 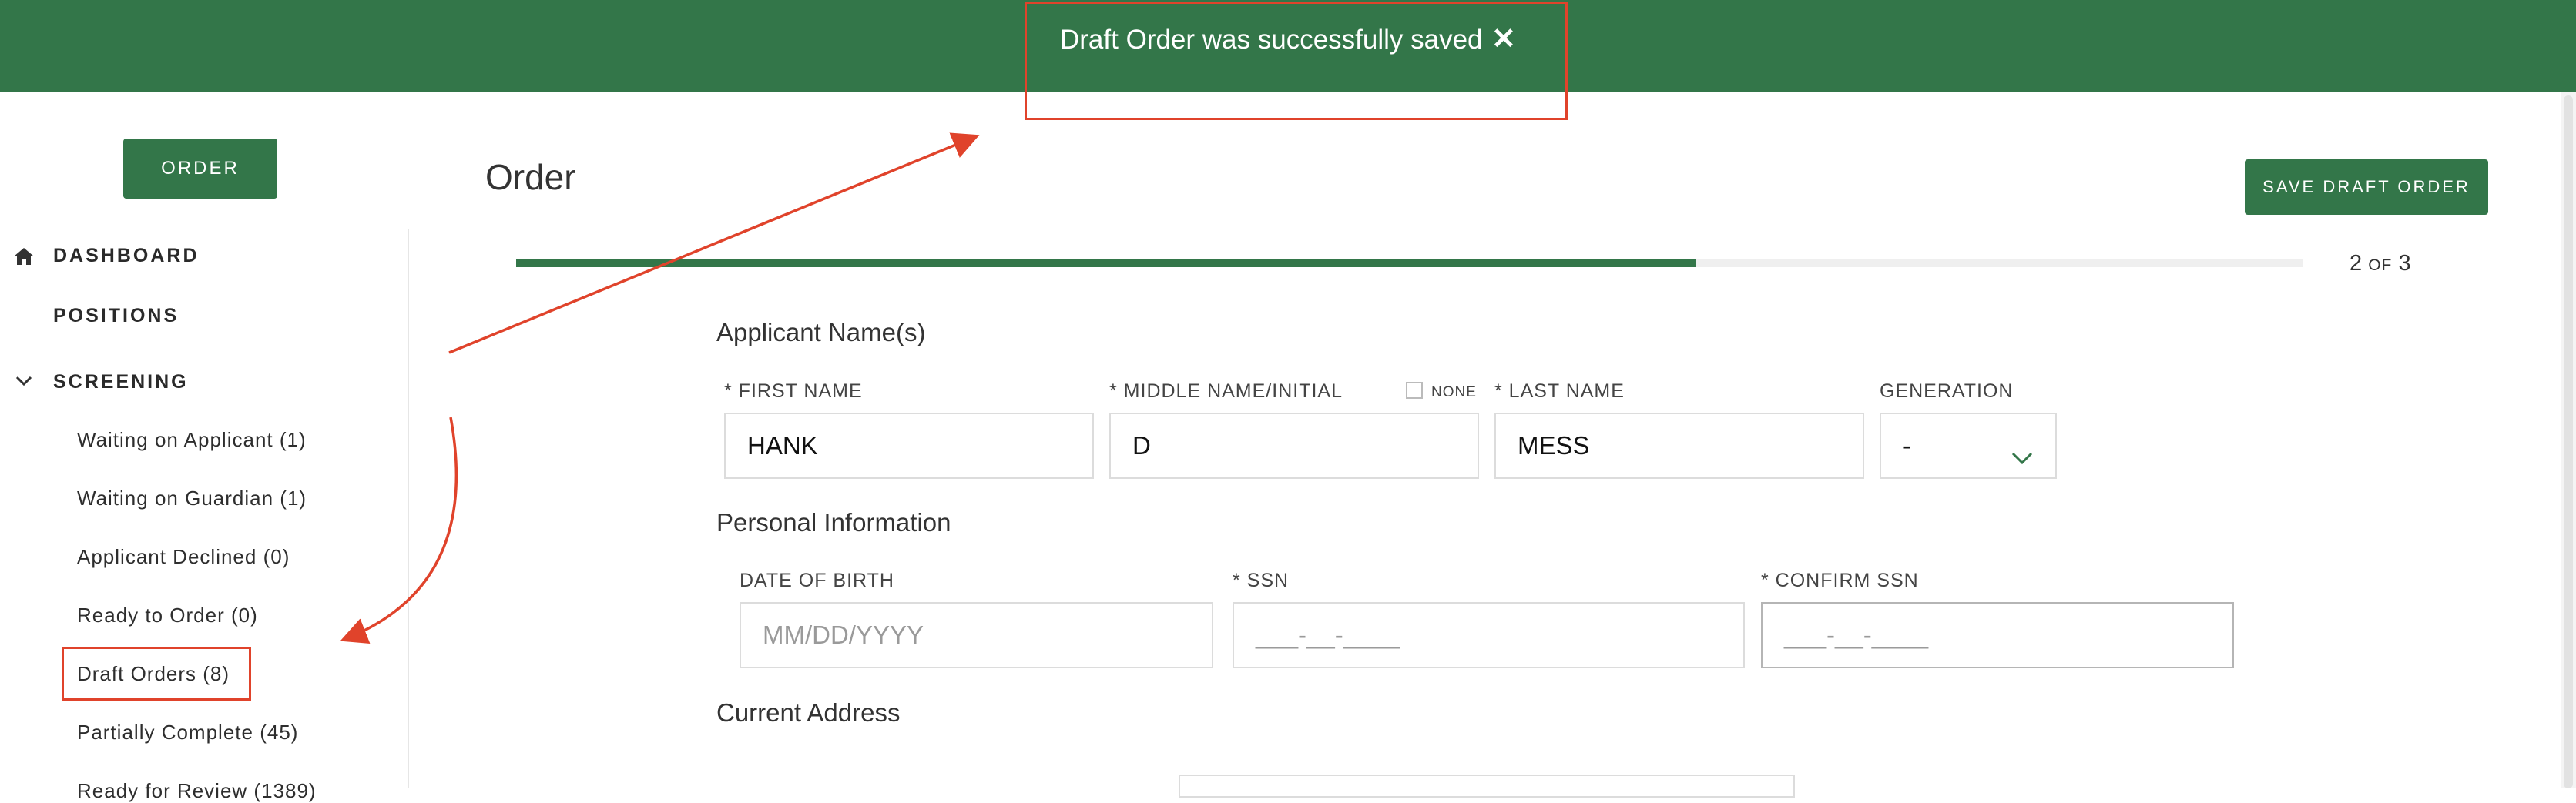 I want to click on middle-name-field: D, so click(x=1294, y=446).